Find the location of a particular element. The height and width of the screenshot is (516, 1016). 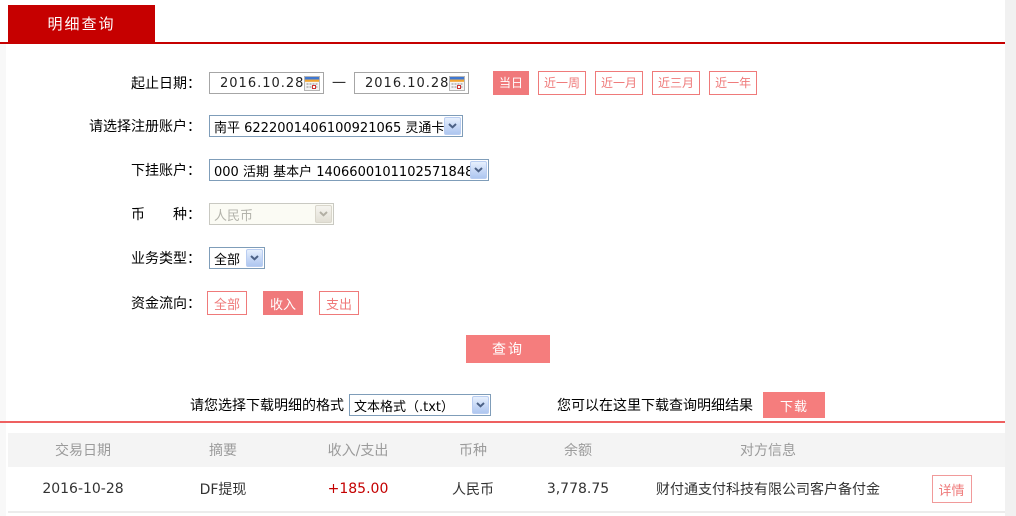

fund-flow-label: 资金流向： is located at coordinates (166, 304).